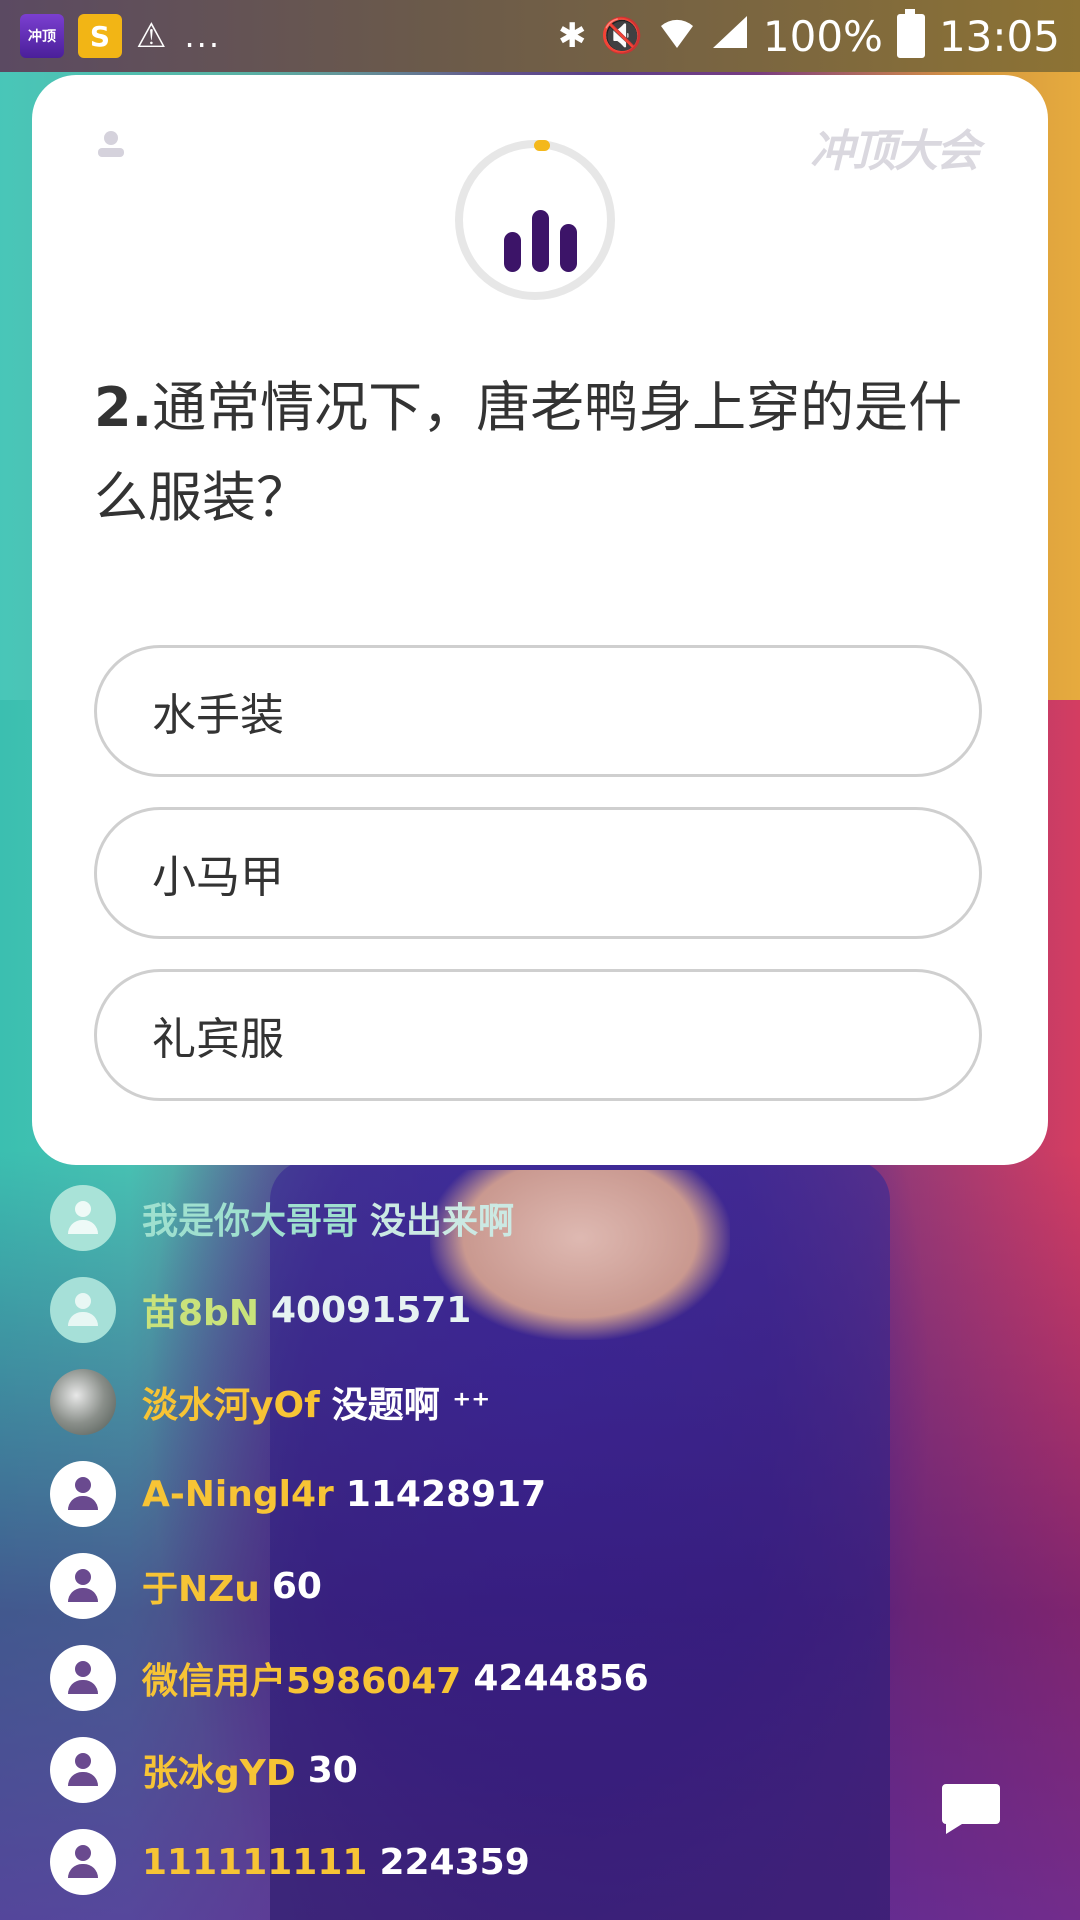 This screenshot has width=1080, height=1920. I want to click on chat-message: 于NZu 60, so click(186, 1586).